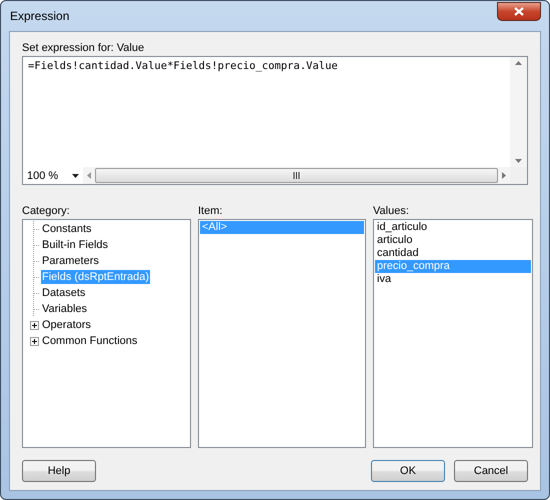 Image resolution: width=550 pixels, height=500 pixels. I want to click on zoom-dropdown: 100 %, so click(53, 175).